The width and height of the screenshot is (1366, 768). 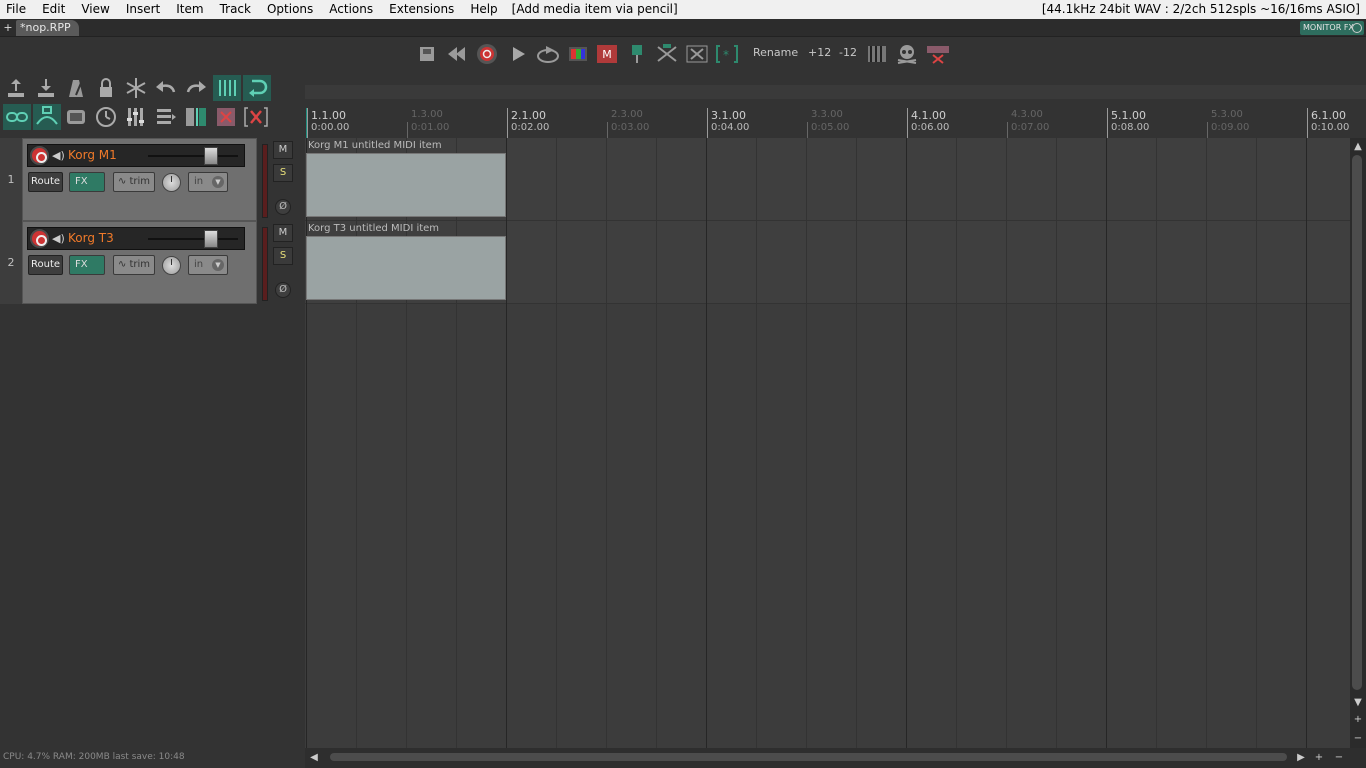 I want to click on grid-line, so click(x=1206, y=443).